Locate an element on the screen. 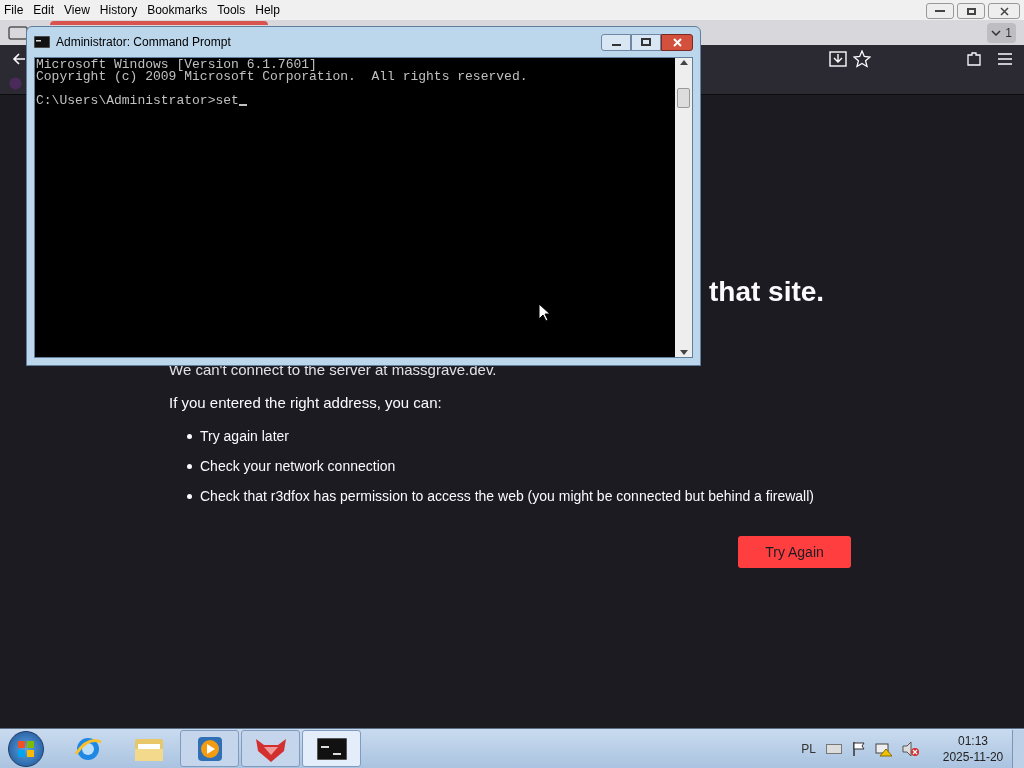 The image size is (1024, 768). menu-item: Bookmarks is located at coordinates (177, 10).